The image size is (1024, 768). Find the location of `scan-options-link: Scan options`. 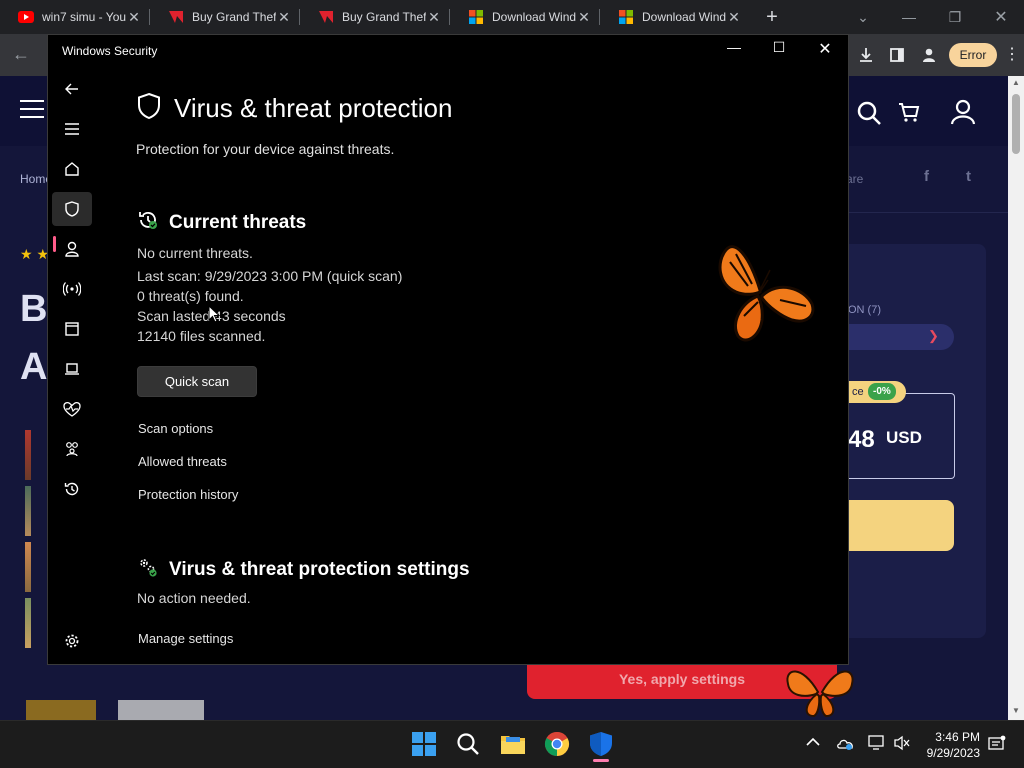

scan-options-link: Scan options is located at coordinates (175, 428).